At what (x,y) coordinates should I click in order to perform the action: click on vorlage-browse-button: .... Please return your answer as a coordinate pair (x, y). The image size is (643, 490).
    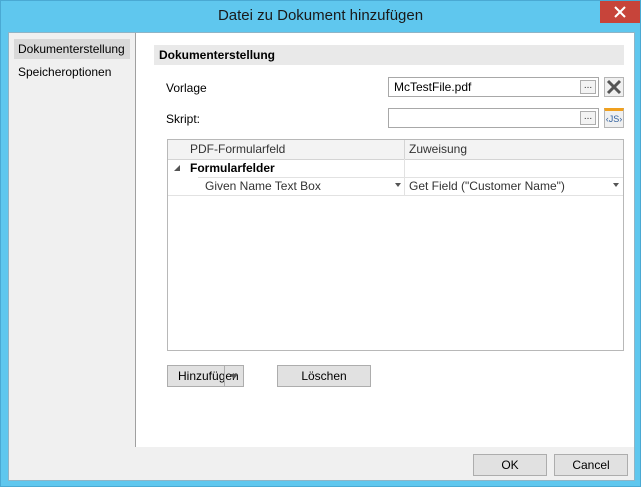
    Looking at the image, I should click on (588, 87).